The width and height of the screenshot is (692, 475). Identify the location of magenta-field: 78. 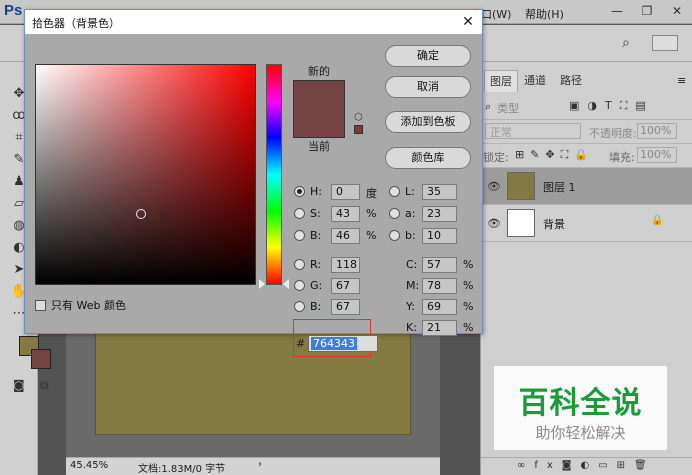
(439, 286).